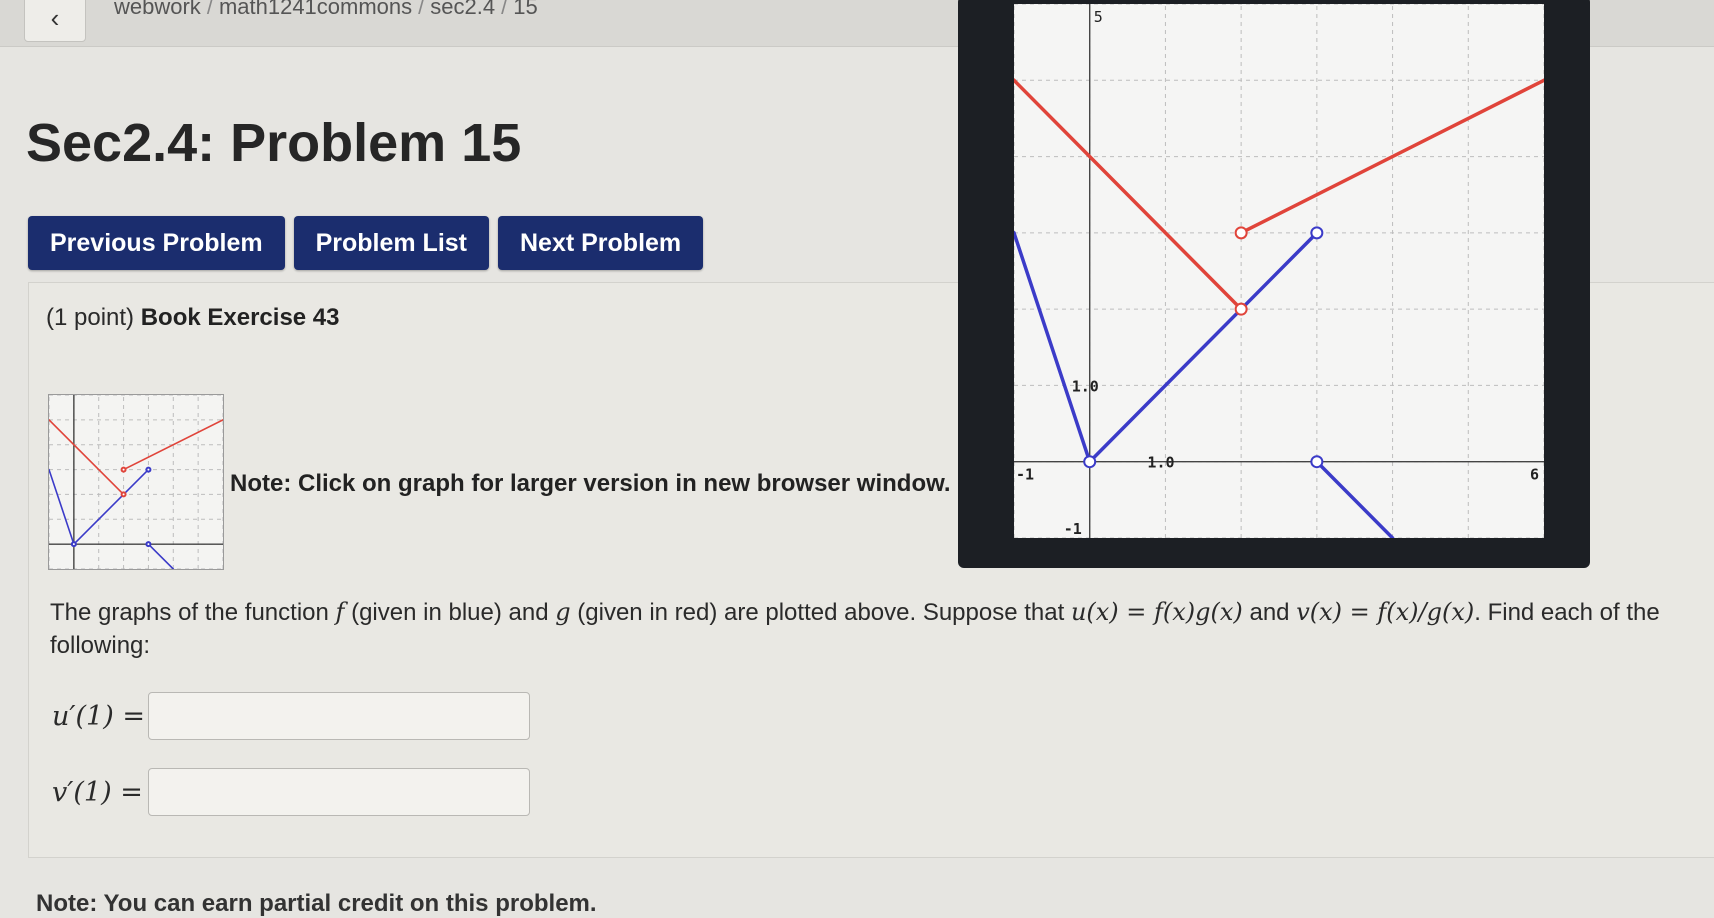 Image resolution: width=1714 pixels, height=918 pixels. Describe the element at coordinates (1085, 386) in the screenshot. I see `y-tick-label: 1.0` at that location.